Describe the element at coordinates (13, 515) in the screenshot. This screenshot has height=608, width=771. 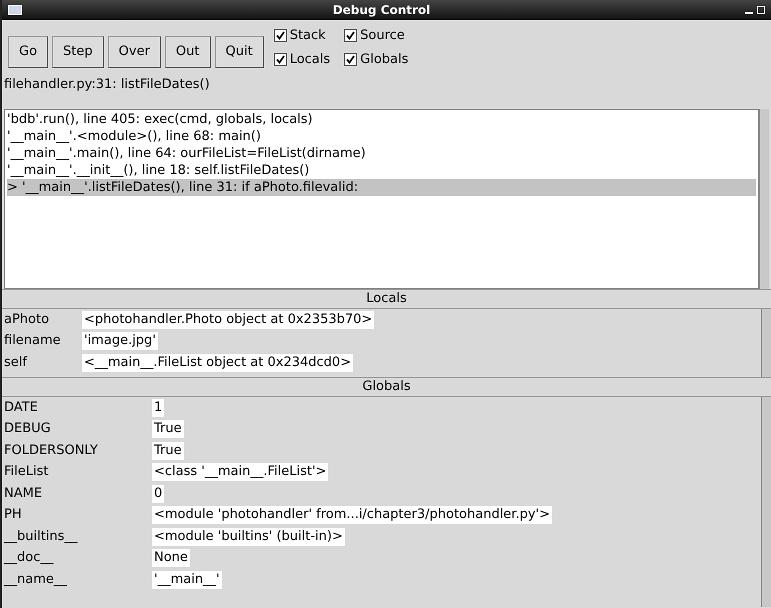
I see `variable-name: PH` at that location.